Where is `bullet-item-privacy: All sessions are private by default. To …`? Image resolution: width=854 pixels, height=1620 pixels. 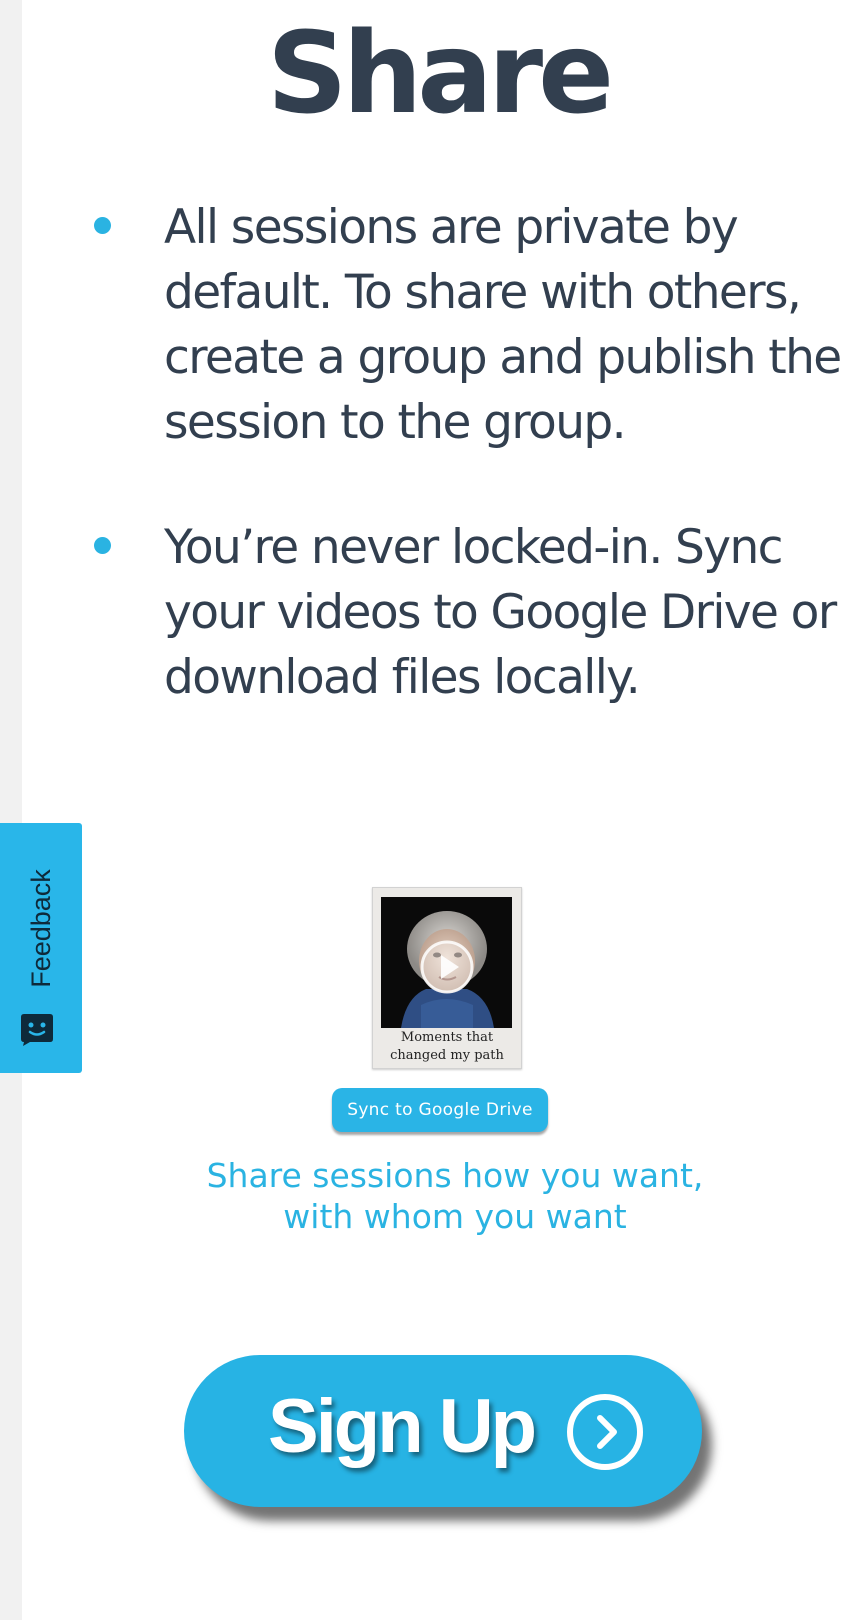 bullet-item-privacy: All sessions are private by default. To … is located at coordinates (474, 325).